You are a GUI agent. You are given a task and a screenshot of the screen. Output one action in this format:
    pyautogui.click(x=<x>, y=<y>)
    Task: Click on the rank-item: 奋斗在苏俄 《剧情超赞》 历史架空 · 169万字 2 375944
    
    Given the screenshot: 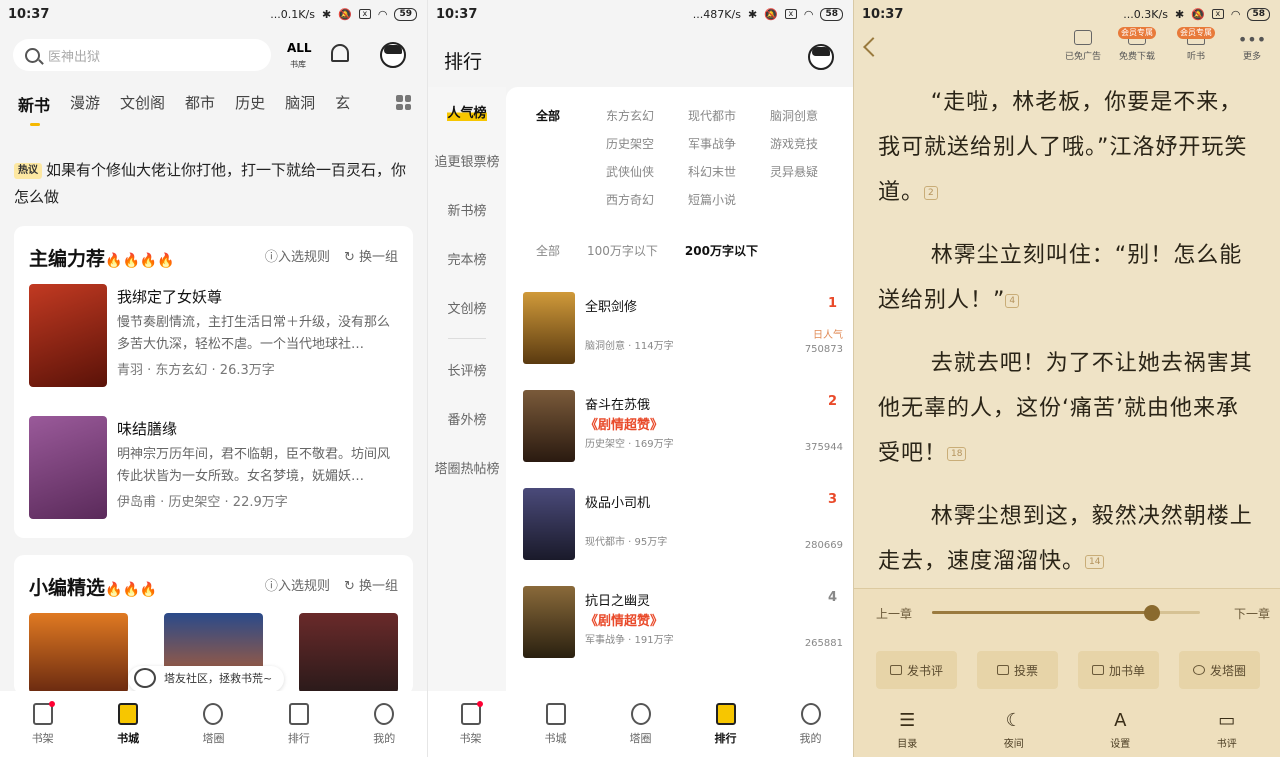 What is the action you would take?
    pyautogui.click(x=683, y=427)
    